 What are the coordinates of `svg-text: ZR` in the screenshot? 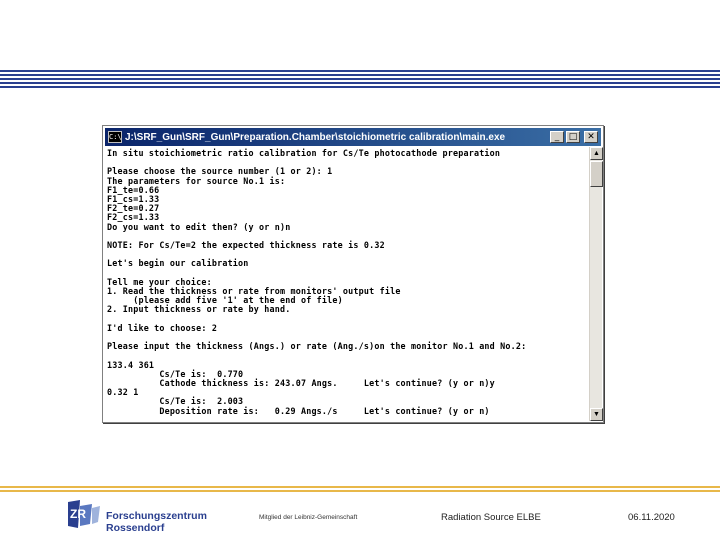 It's located at (78, 514).